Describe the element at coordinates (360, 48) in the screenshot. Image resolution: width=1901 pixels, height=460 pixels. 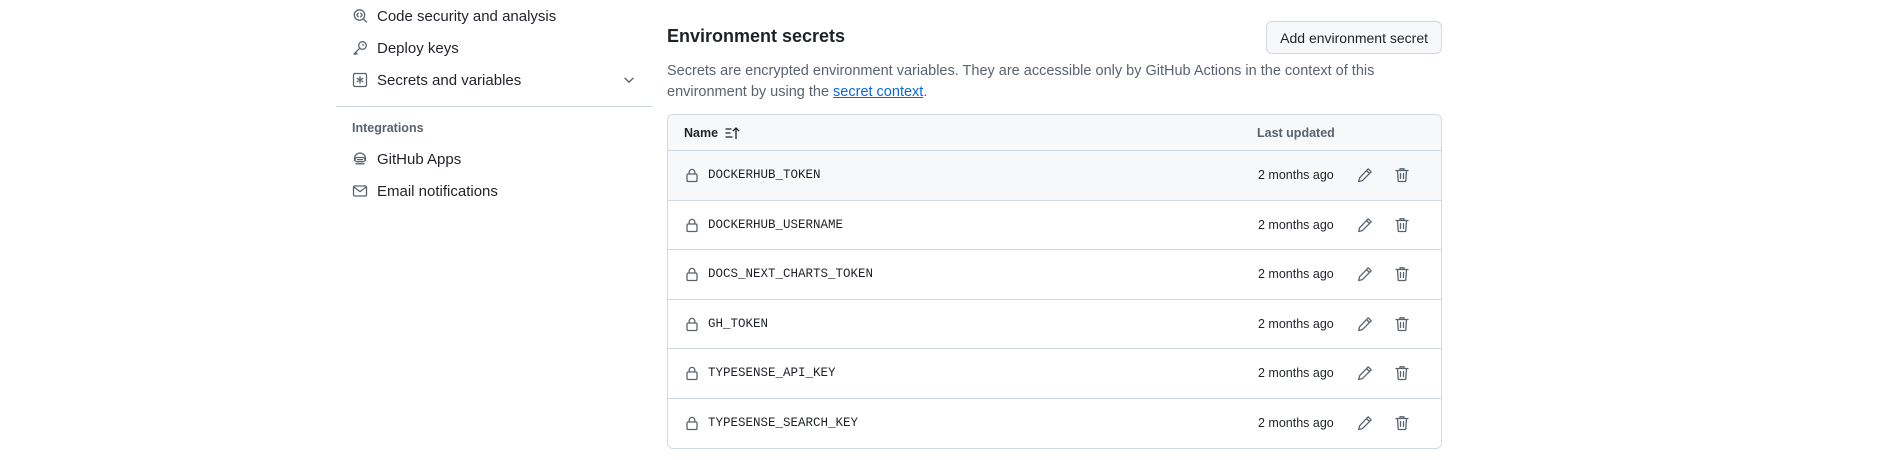
I see `key-icon` at that location.